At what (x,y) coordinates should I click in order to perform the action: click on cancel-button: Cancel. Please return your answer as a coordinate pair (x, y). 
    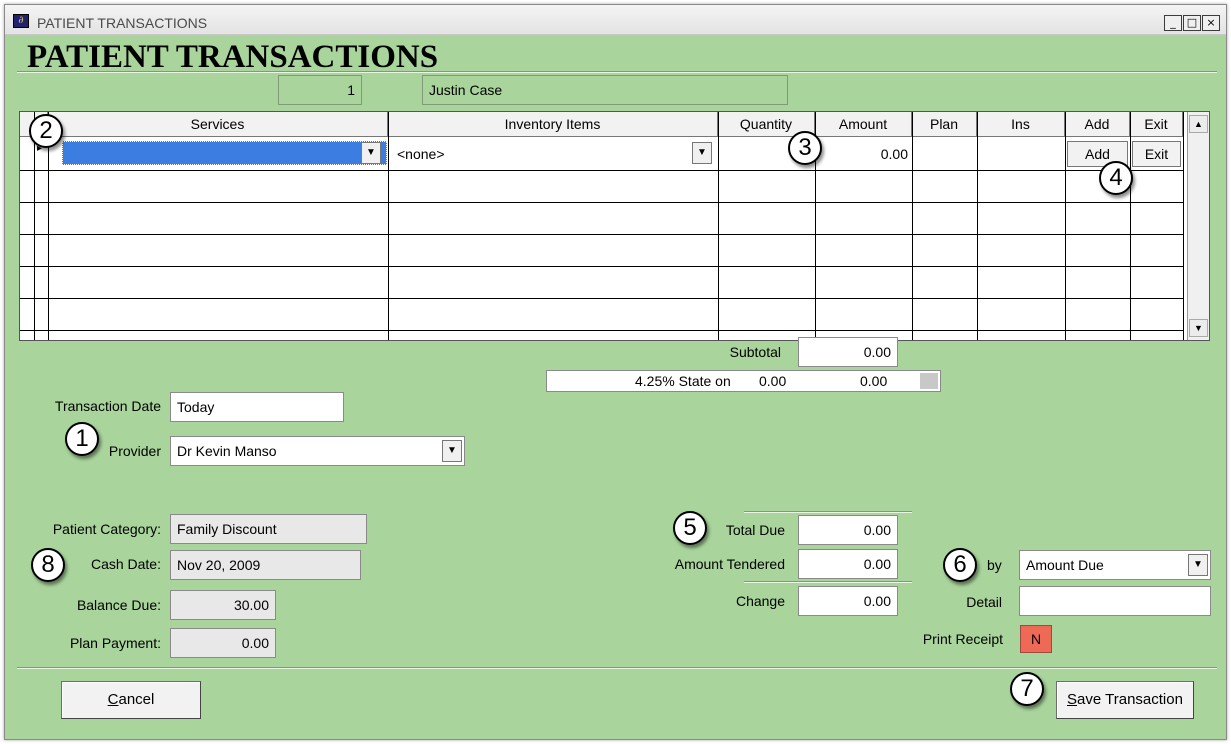
    Looking at the image, I should click on (131, 700).